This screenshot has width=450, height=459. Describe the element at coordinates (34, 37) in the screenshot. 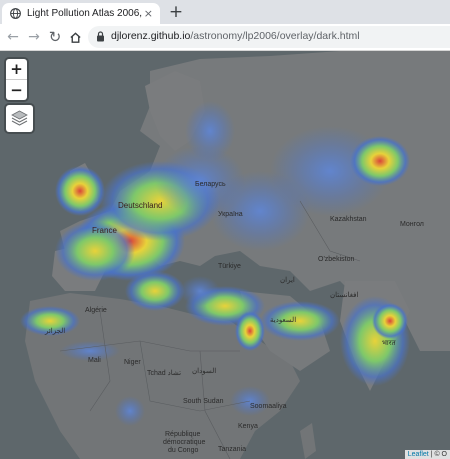

I see `forward-button: →` at that location.